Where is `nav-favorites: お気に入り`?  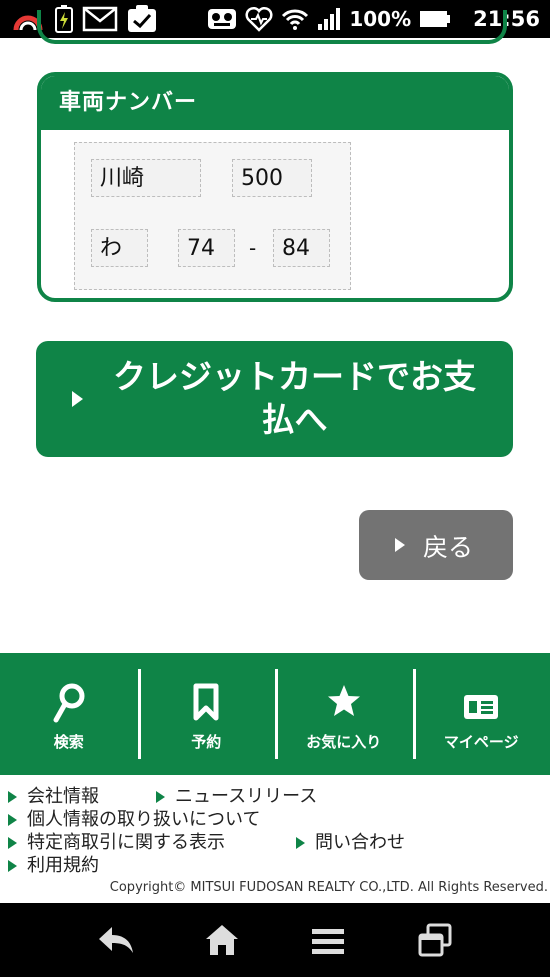 nav-favorites: お気に入り is located at coordinates (344, 714).